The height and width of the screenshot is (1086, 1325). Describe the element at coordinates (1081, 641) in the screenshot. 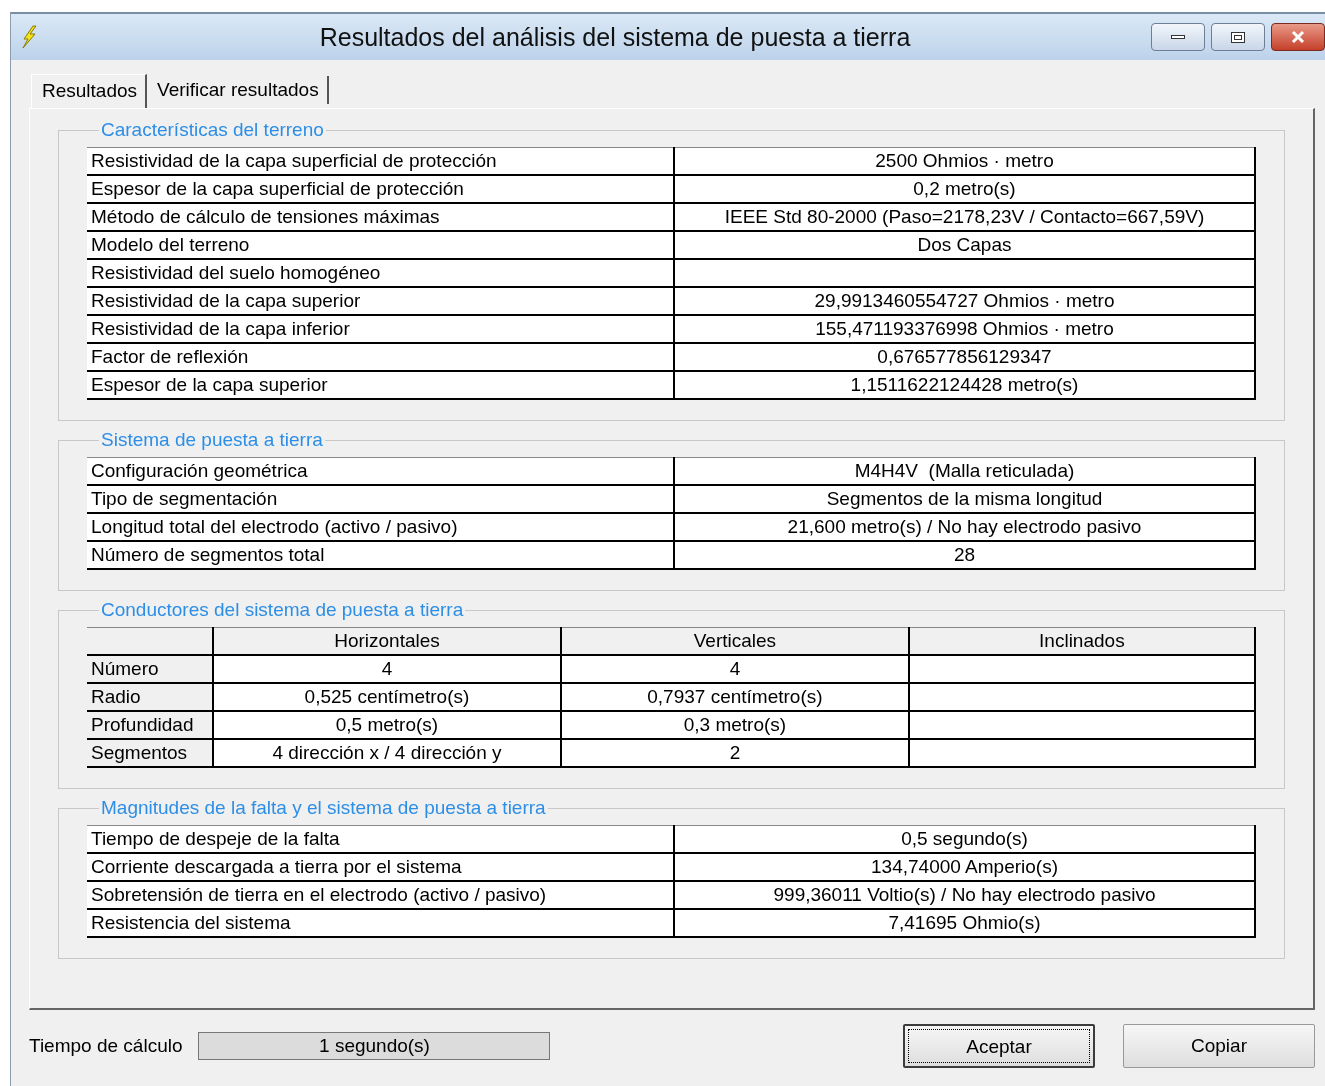

I see `table-header-cell: Inclinados` at that location.